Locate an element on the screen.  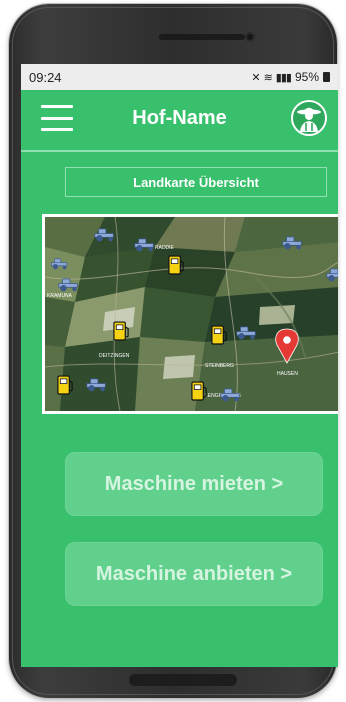
battery-icon is located at coordinates (326, 77).